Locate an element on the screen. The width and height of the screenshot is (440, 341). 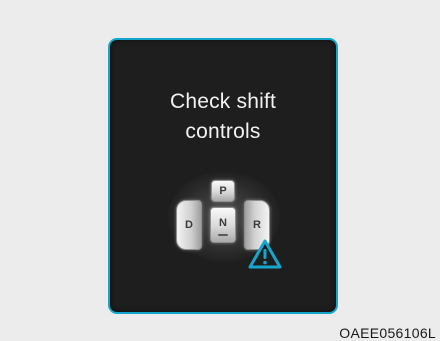
neutral-button: N is located at coordinates (223, 225).